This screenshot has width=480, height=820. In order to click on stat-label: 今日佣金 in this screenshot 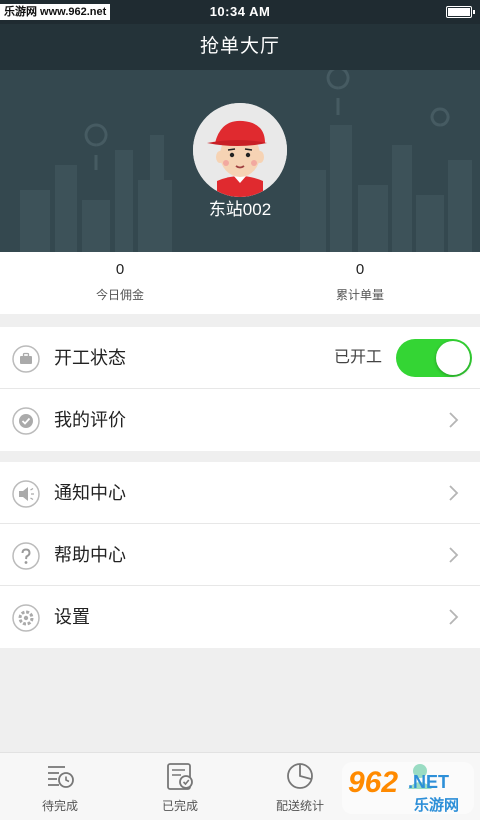, I will do `click(119, 295)`.